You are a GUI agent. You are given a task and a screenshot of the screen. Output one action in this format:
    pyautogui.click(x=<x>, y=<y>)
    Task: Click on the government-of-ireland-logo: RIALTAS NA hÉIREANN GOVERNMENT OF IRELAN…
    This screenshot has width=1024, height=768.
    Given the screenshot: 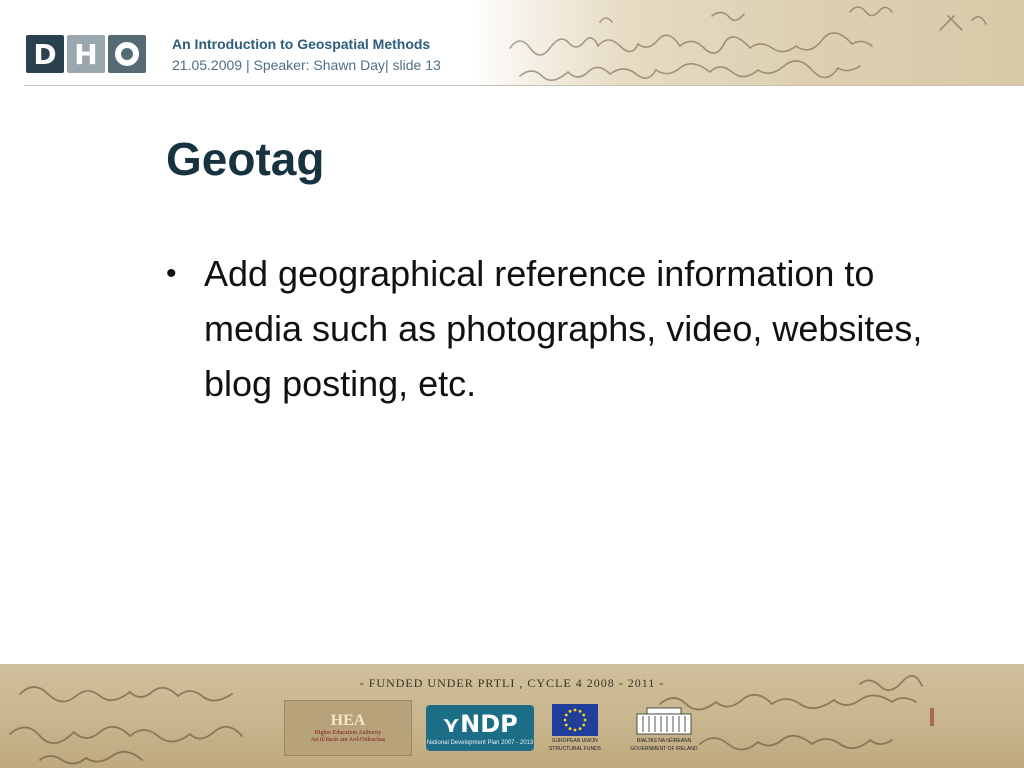 What is the action you would take?
    pyautogui.click(x=664, y=728)
    